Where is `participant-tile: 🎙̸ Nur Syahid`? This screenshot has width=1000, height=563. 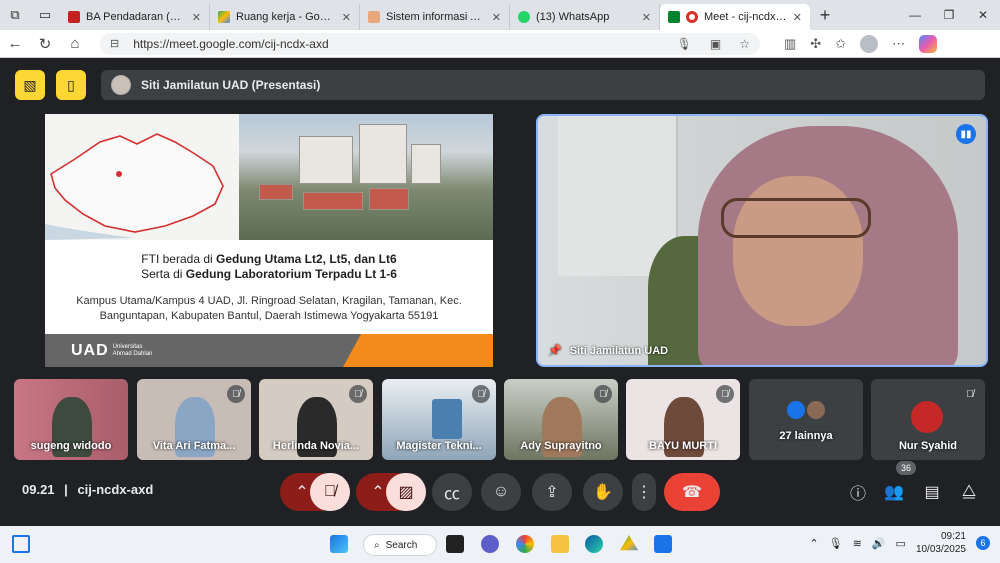 participant-tile: 🎙̸ Nur Syahid is located at coordinates (928, 419).